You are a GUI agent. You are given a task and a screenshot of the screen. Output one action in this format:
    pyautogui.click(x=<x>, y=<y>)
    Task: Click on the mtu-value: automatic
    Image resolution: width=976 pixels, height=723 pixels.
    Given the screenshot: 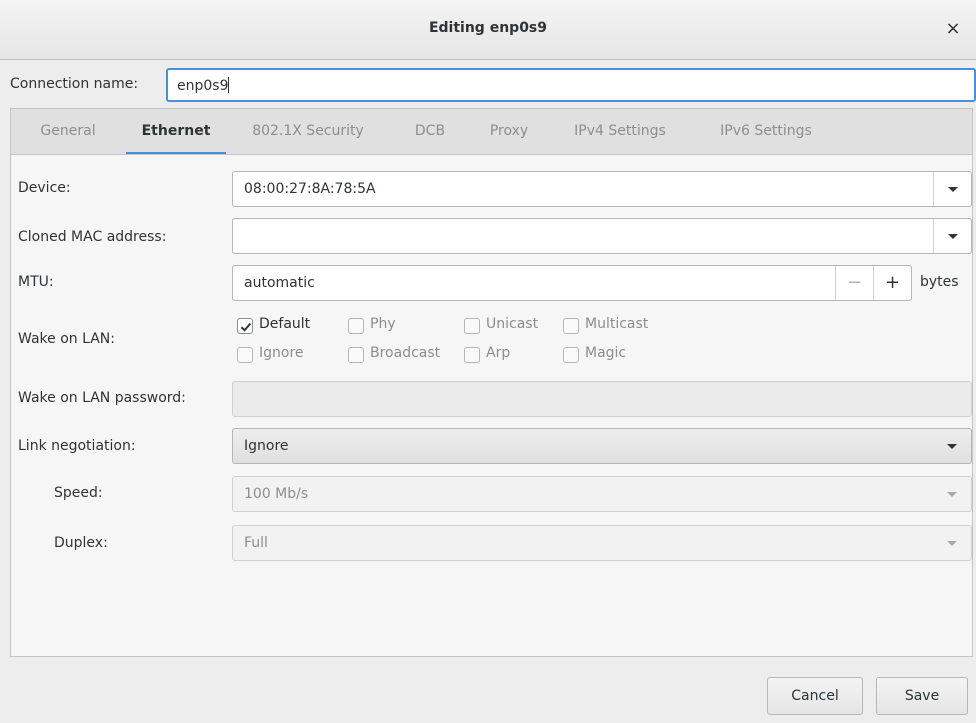 What is the action you would take?
    pyautogui.click(x=279, y=283)
    